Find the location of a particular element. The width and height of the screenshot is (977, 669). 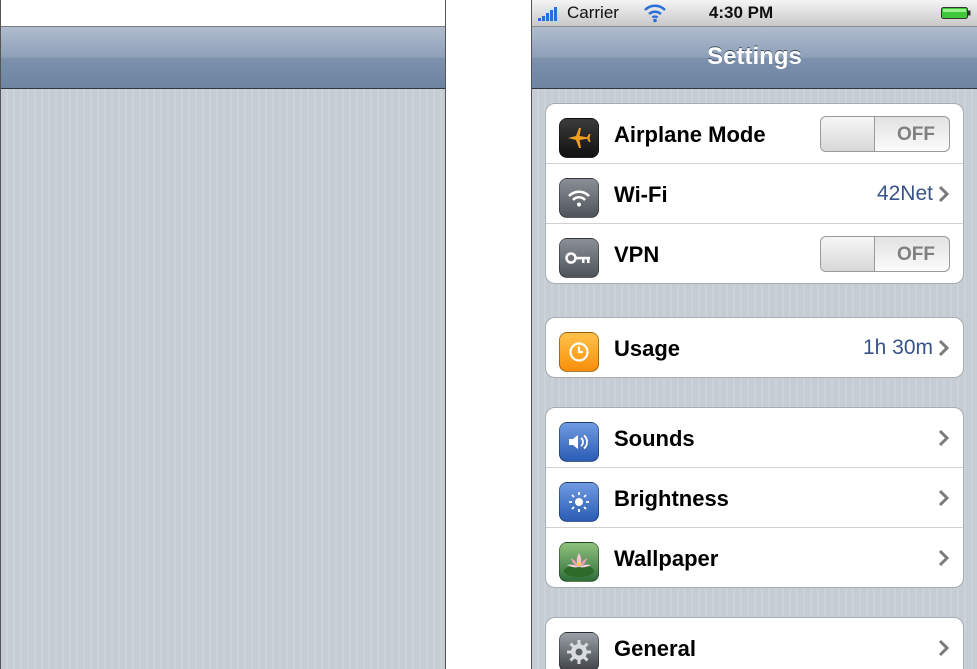

general-row: General is located at coordinates (754, 643).